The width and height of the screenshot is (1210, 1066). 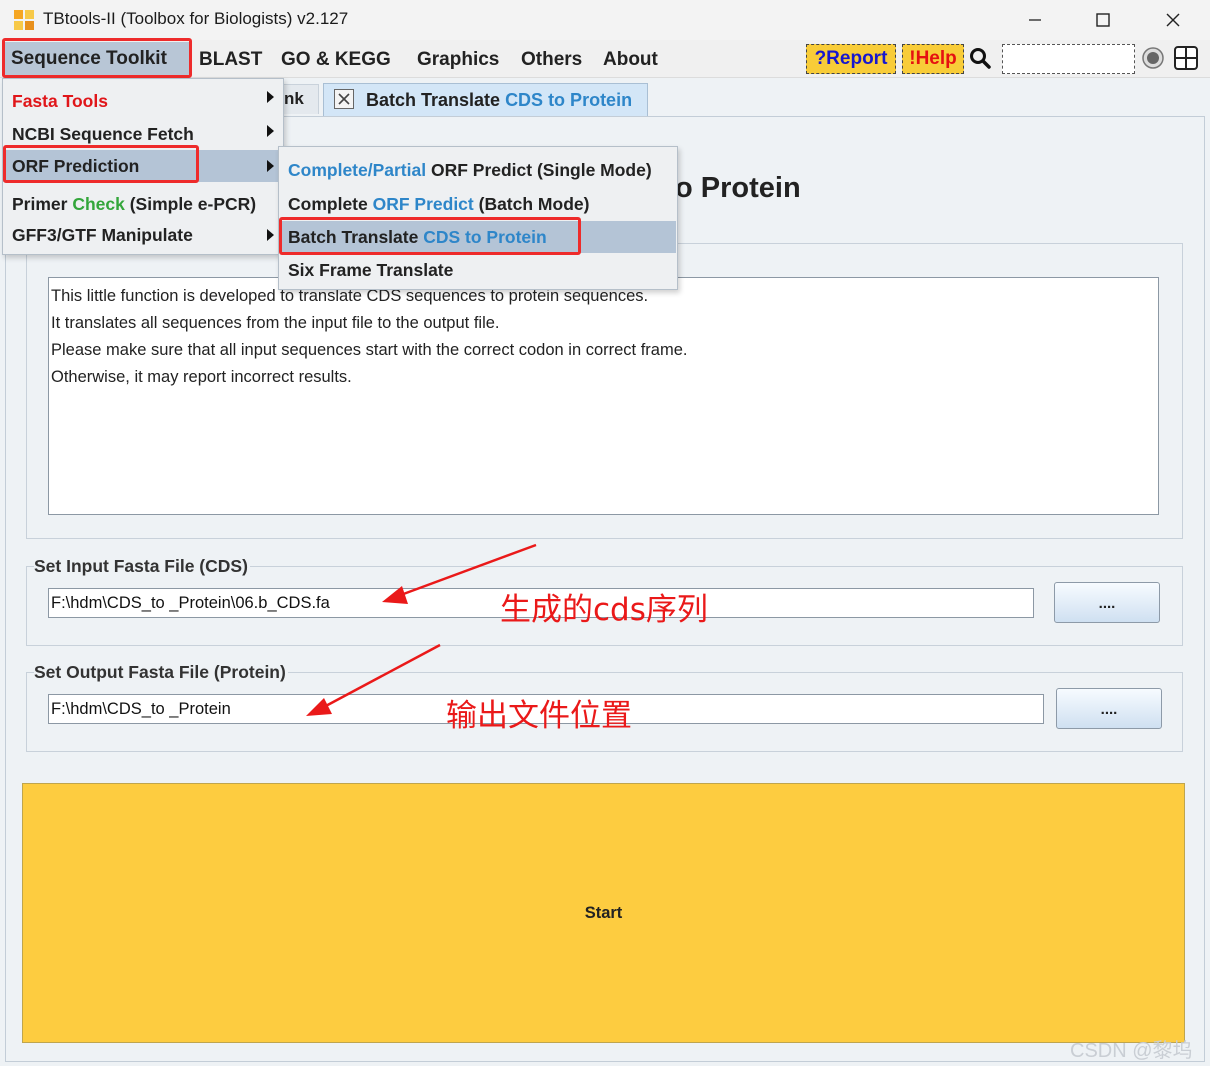 I want to click on help-button: !Help, so click(x=933, y=59).